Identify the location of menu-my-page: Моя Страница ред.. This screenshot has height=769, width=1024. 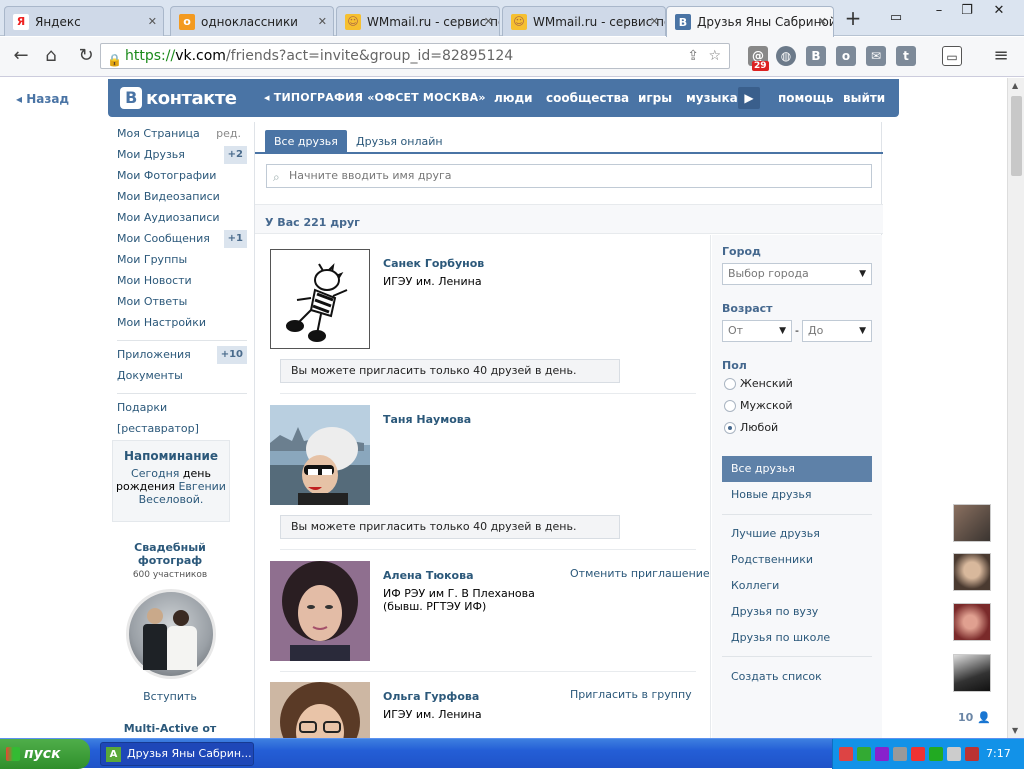
(182, 137).